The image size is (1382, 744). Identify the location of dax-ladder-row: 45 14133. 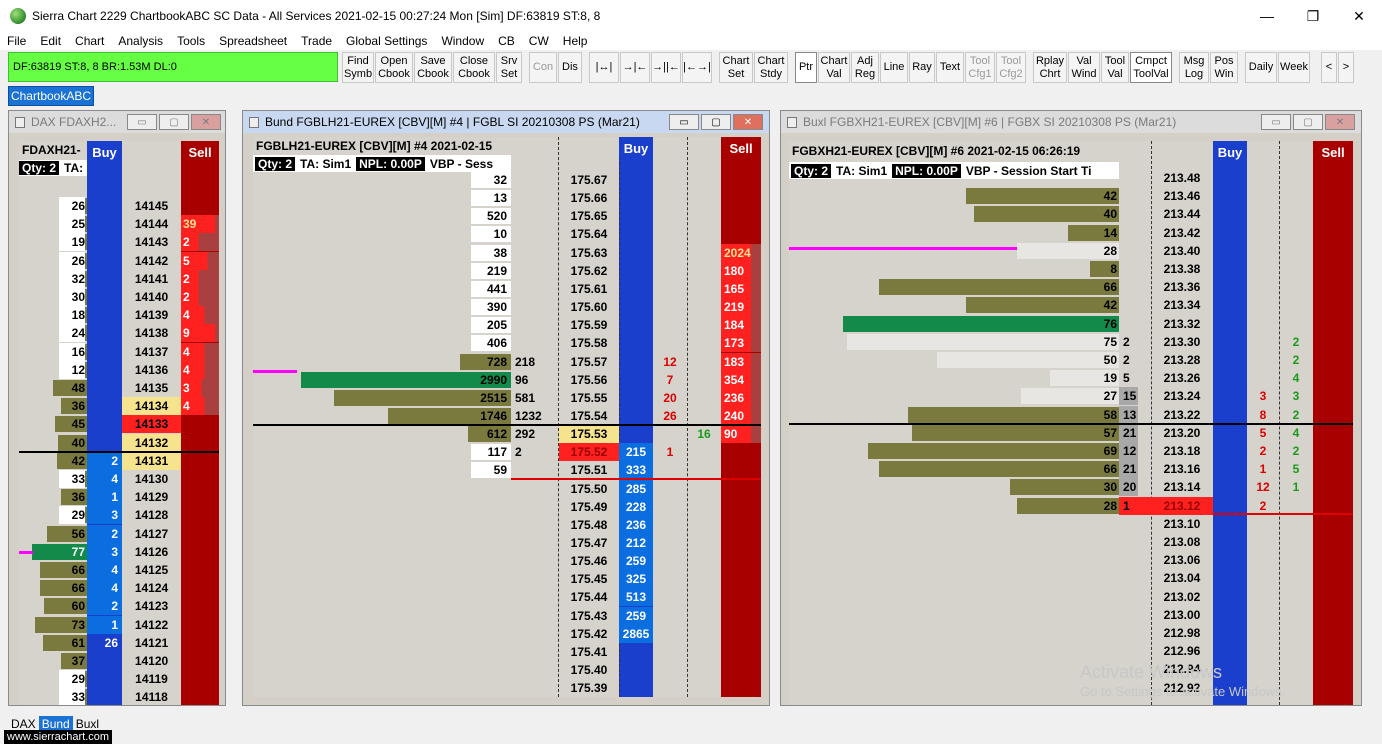
(119, 424).